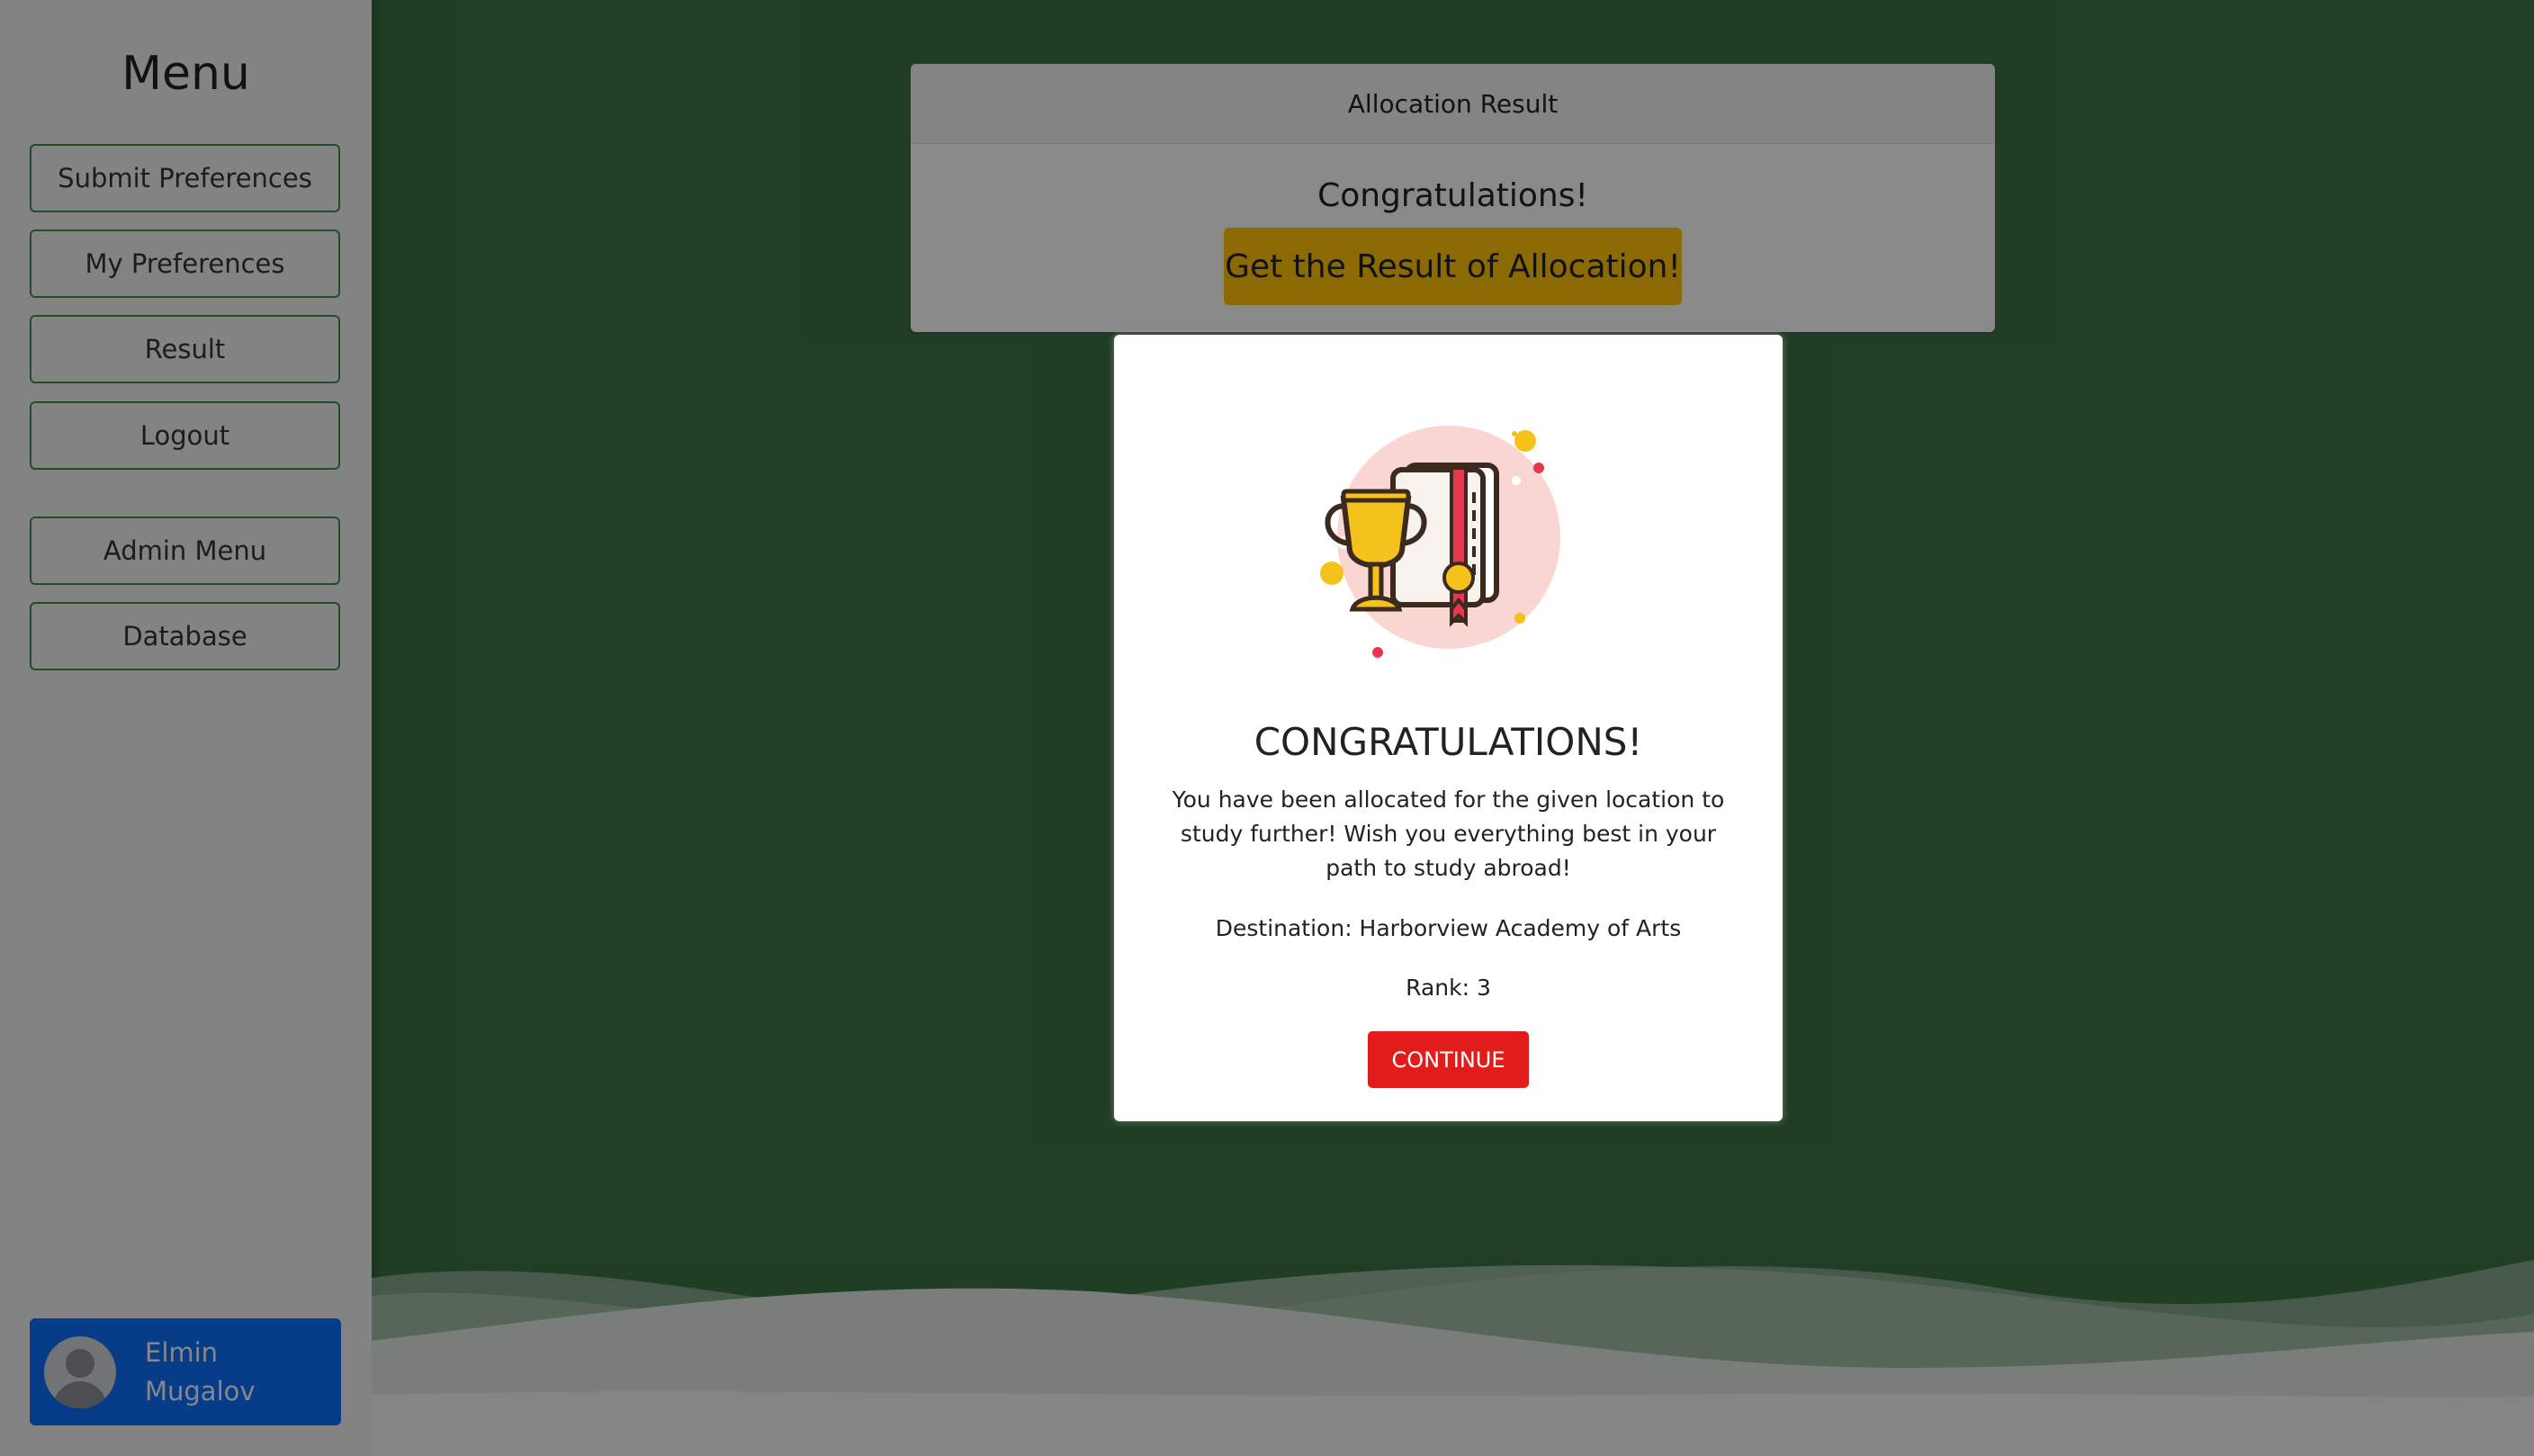  What do you see at coordinates (1449, 1059) in the screenshot?
I see `continue-button: CONTINUE` at bounding box center [1449, 1059].